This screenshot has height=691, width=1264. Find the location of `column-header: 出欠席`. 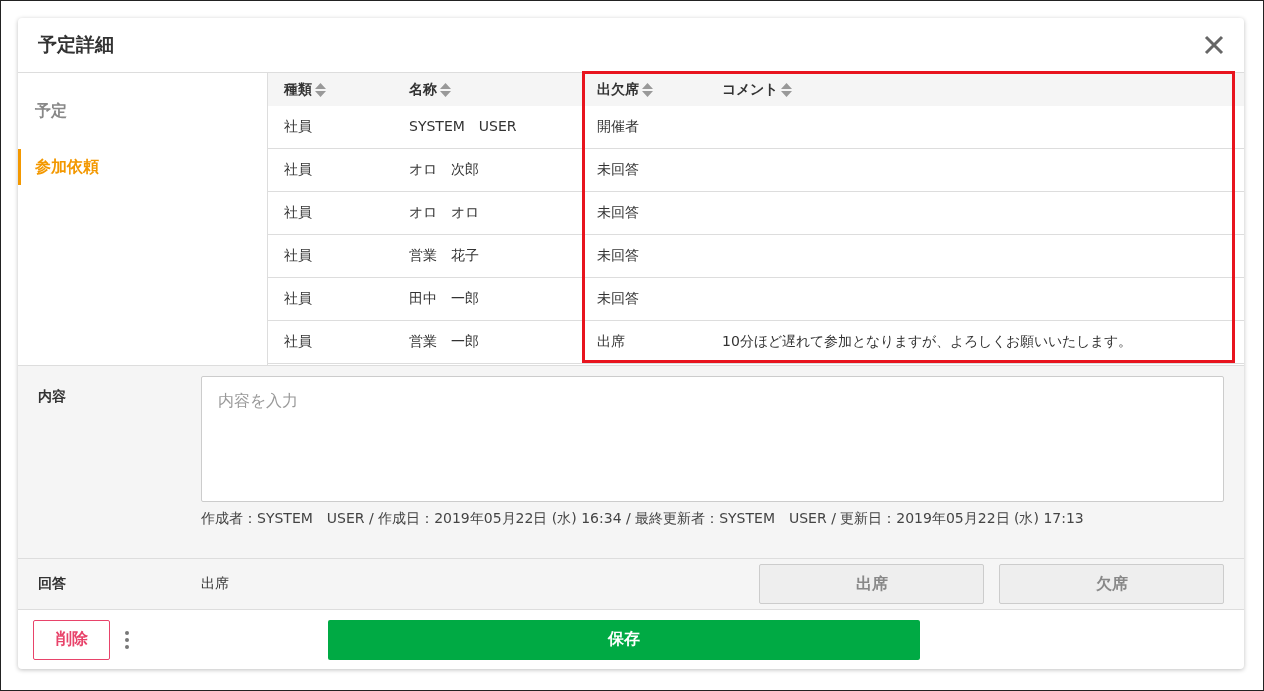

column-header: 出欠席 is located at coordinates (618, 89).